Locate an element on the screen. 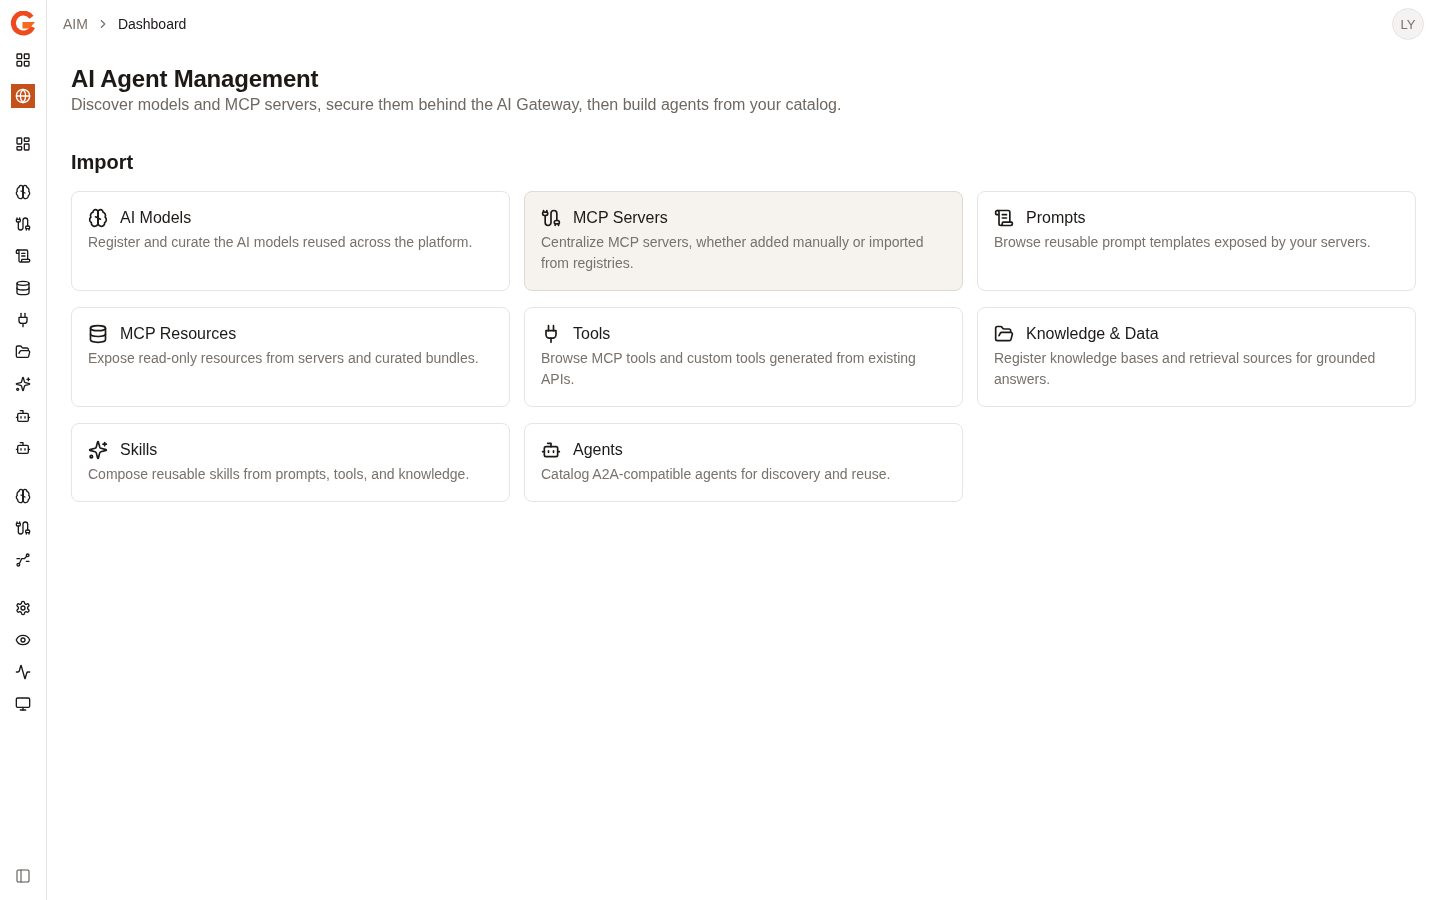 The height and width of the screenshot is (900, 1440). card-title: MCP Servers is located at coordinates (620, 218).